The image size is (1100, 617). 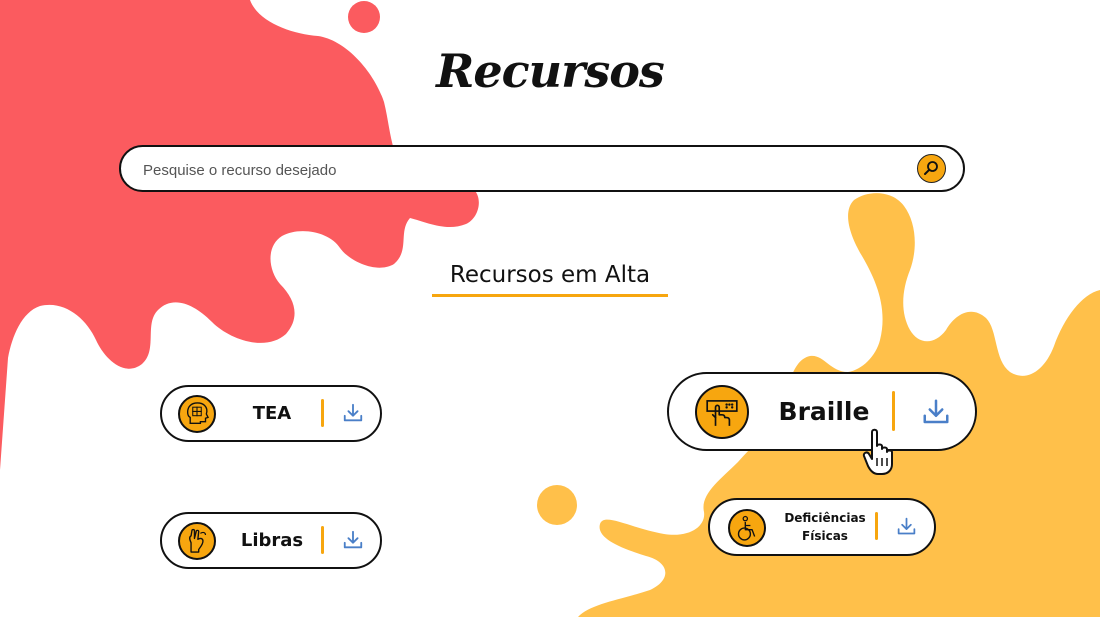 I want to click on resource-label-tea: TEA, so click(x=272, y=413).